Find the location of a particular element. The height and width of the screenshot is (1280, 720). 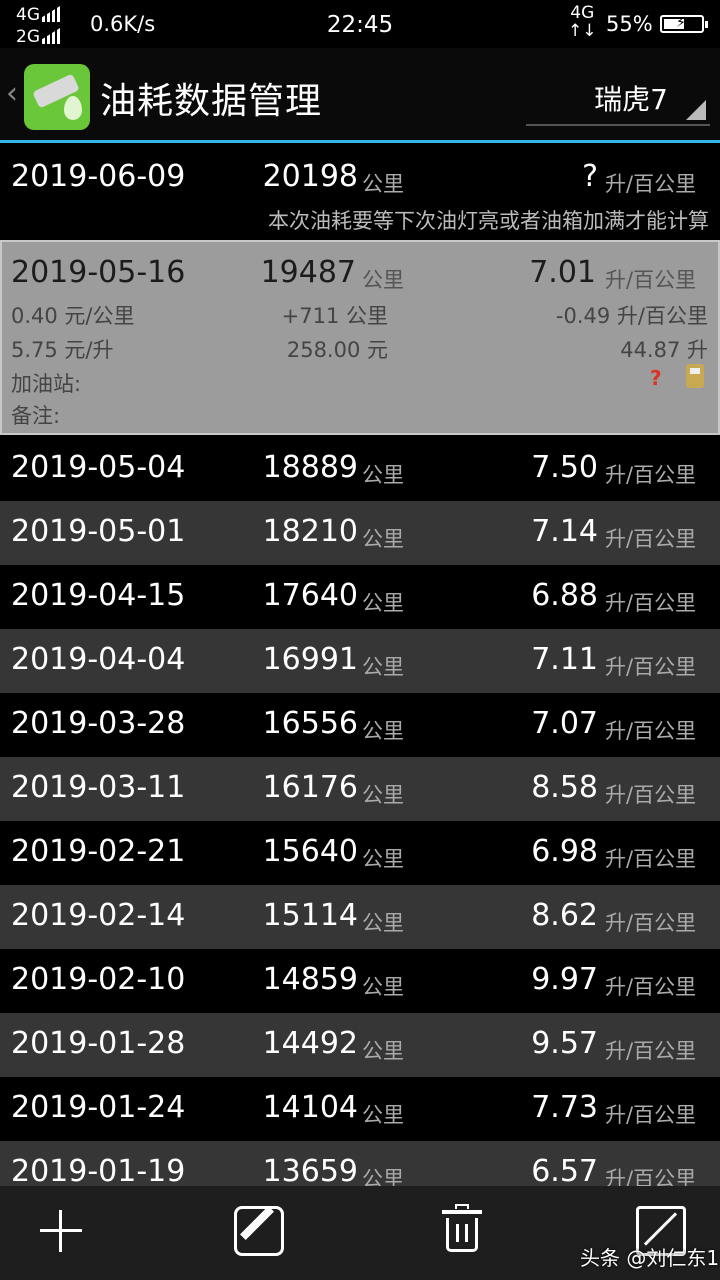

record-odometer: 16176 is located at coordinates (310, 787).